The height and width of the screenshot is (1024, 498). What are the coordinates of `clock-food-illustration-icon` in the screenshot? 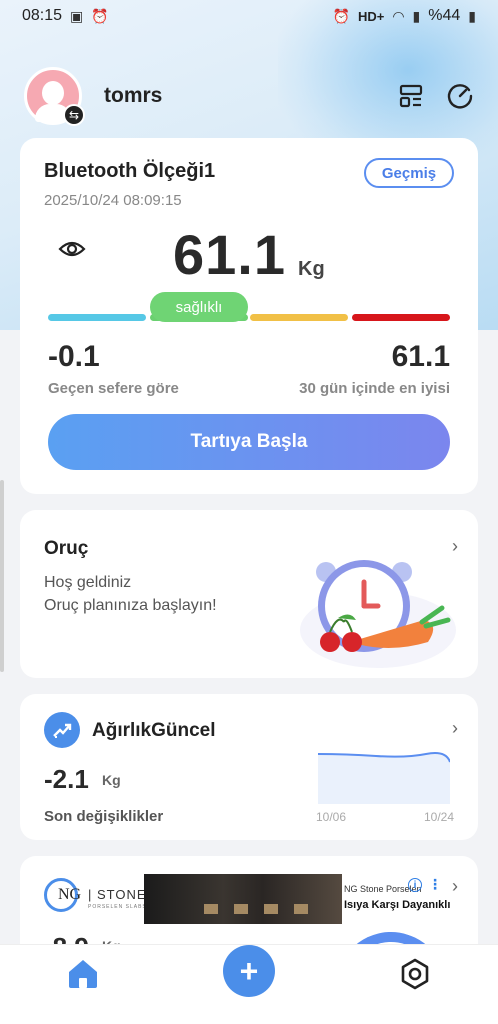 It's located at (378, 612).